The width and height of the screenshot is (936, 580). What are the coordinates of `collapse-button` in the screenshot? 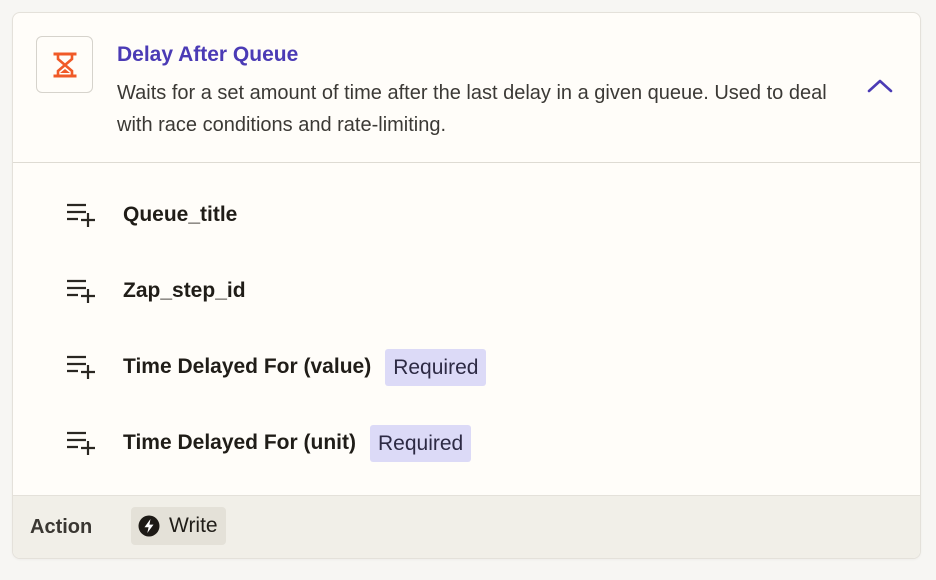 It's located at (880, 86).